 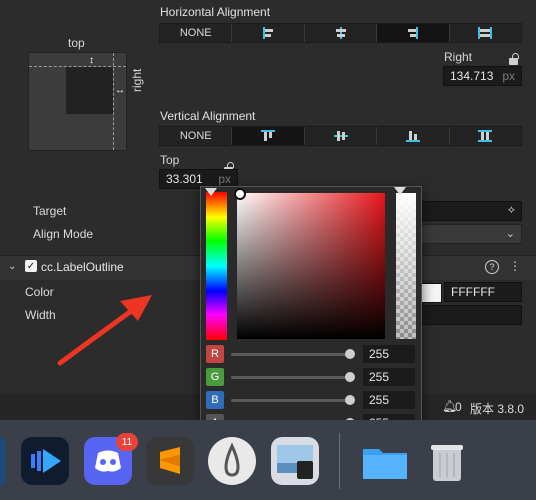 What do you see at coordinates (515, 266) in the screenshot?
I see `more-menu-icon: ⋮` at bounding box center [515, 266].